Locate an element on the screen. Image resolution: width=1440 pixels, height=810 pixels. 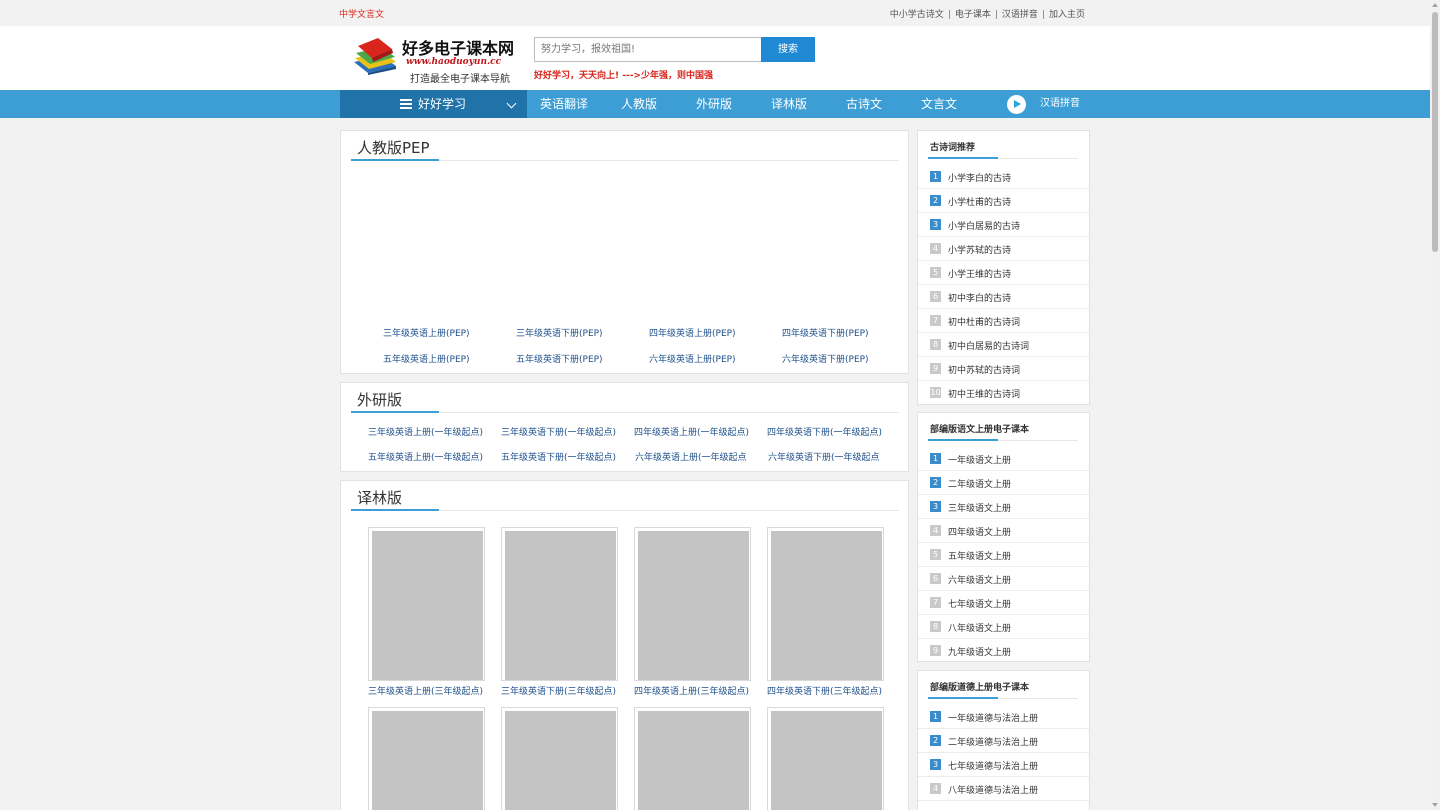
pep-book-link: 六年级英语下册(PEP) is located at coordinates (825, 358).